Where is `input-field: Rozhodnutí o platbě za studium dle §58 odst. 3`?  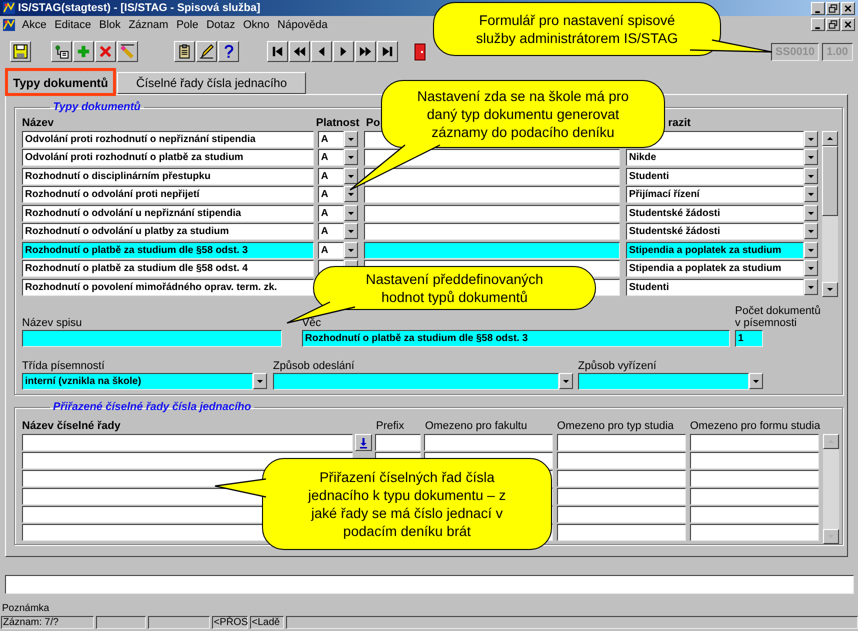
input-field: Rozhodnutí o platbě za studium dle §58 odst. 3 is located at coordinates (516, 338).